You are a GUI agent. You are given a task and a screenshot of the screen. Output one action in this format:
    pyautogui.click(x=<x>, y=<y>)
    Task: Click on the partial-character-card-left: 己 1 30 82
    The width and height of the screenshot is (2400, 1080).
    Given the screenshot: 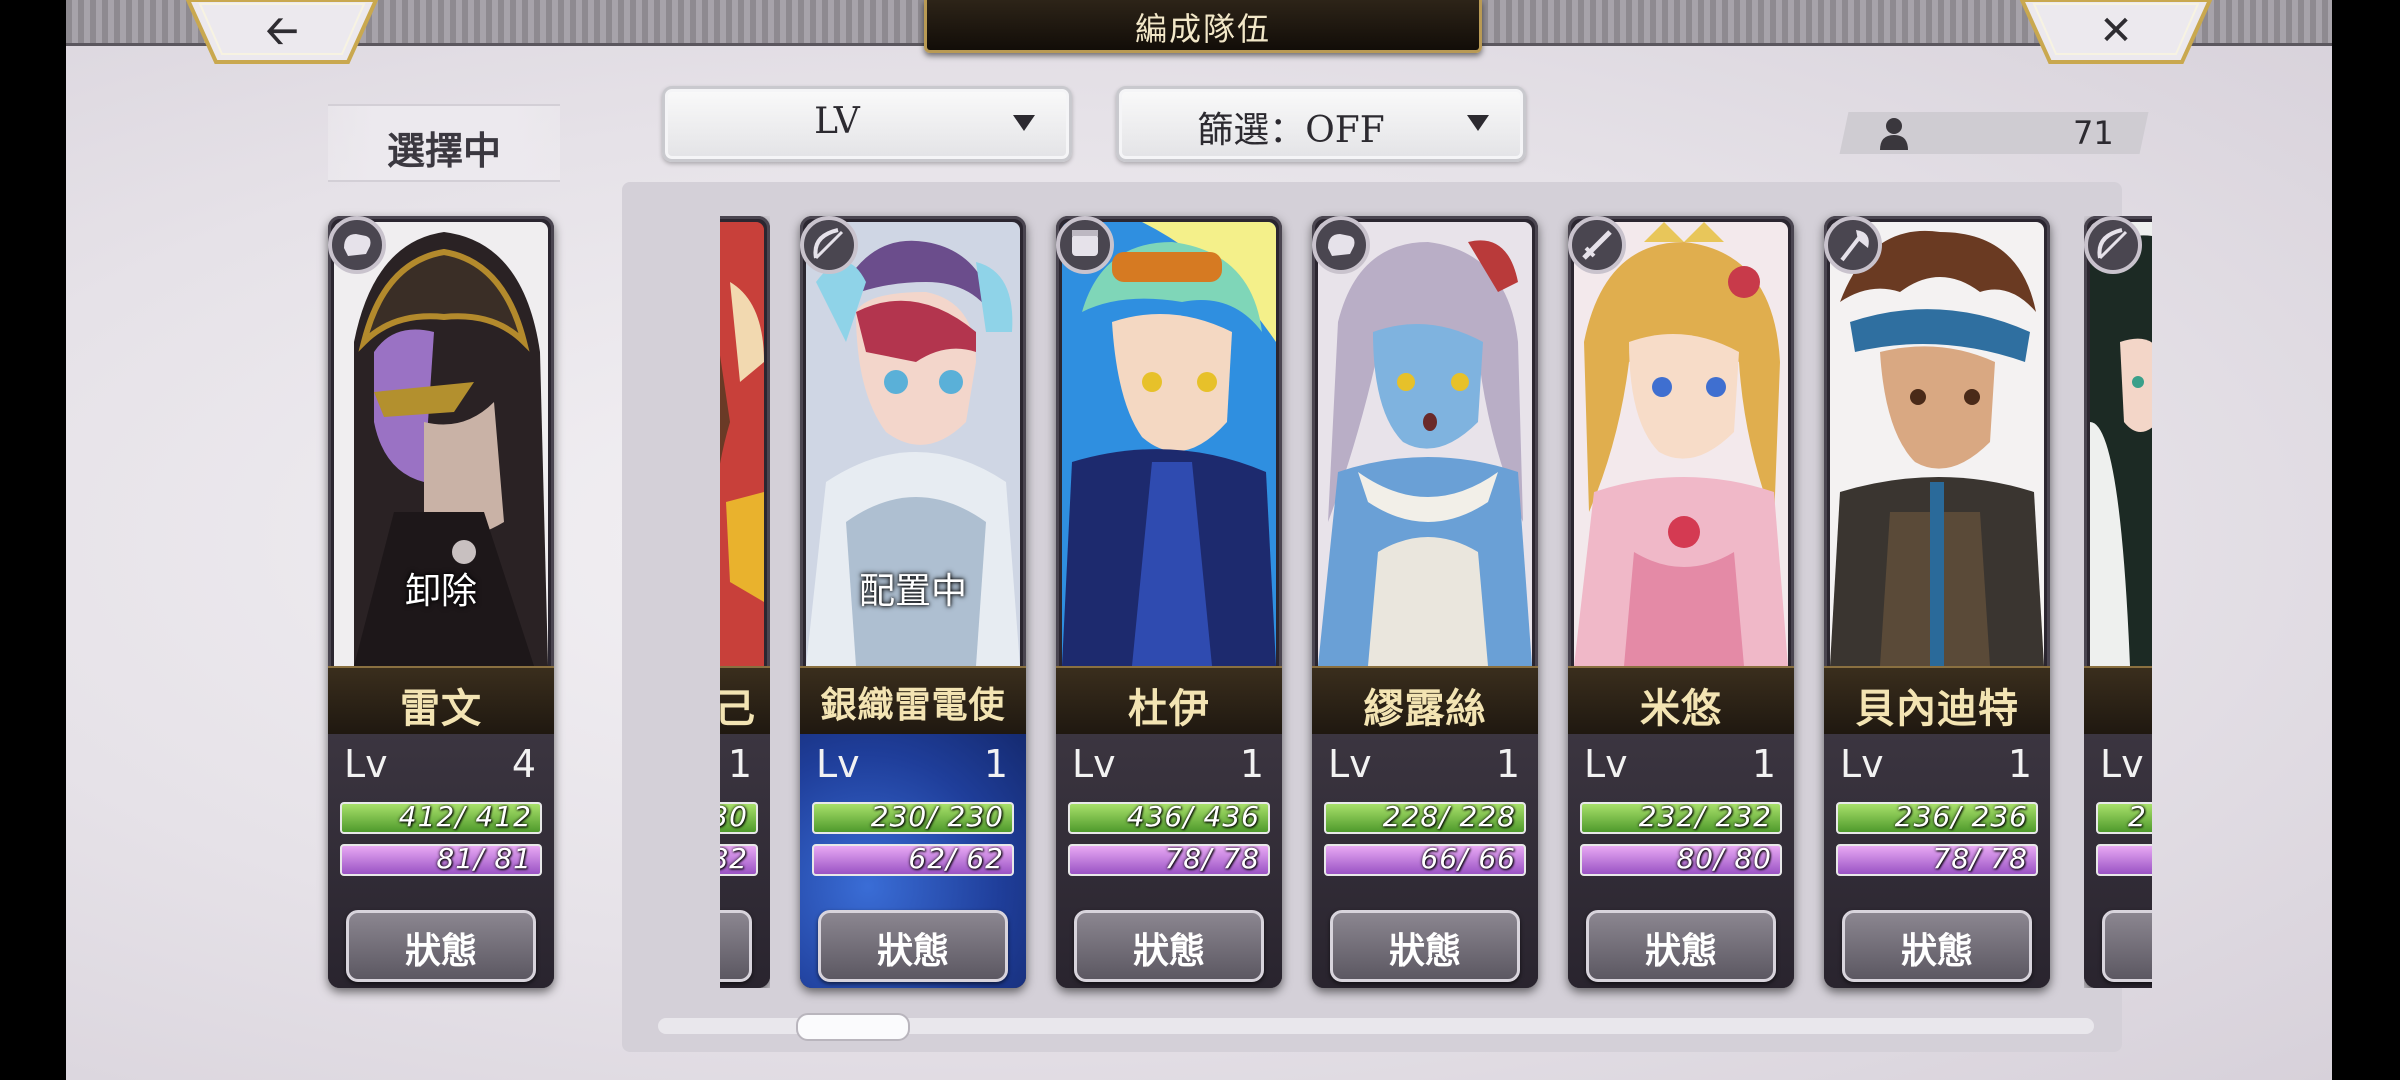 What is the action you would take?
    pyautogui.click(x=745, y=602)
    